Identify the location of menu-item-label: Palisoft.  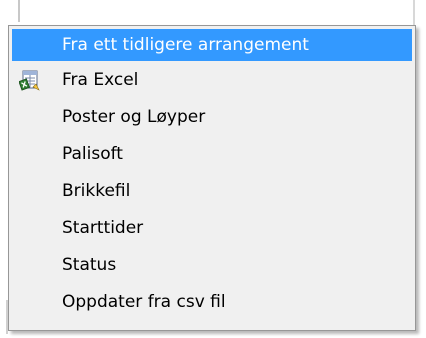
(92, 154).